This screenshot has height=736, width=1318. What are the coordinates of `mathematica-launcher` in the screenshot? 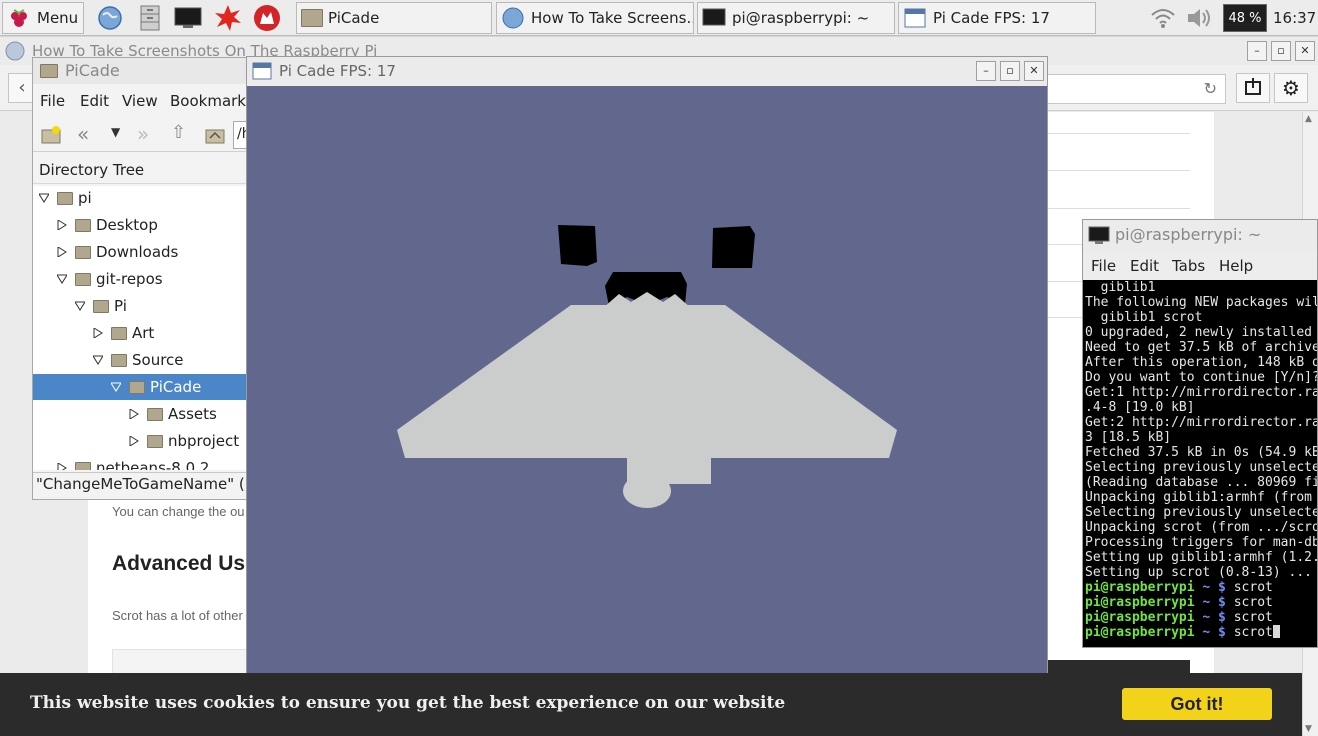 It's located at (228, 18).